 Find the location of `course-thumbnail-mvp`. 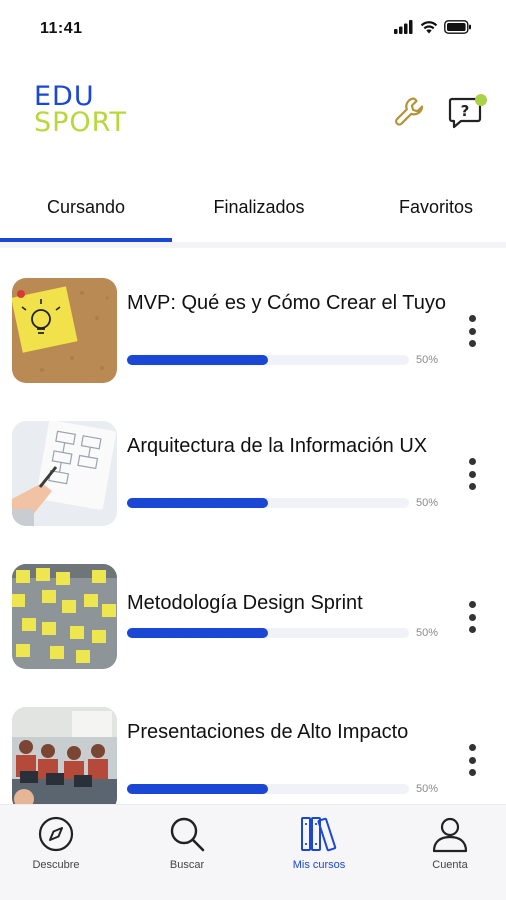

course-thumbnail-mvp is located at coordinates (64, 330).